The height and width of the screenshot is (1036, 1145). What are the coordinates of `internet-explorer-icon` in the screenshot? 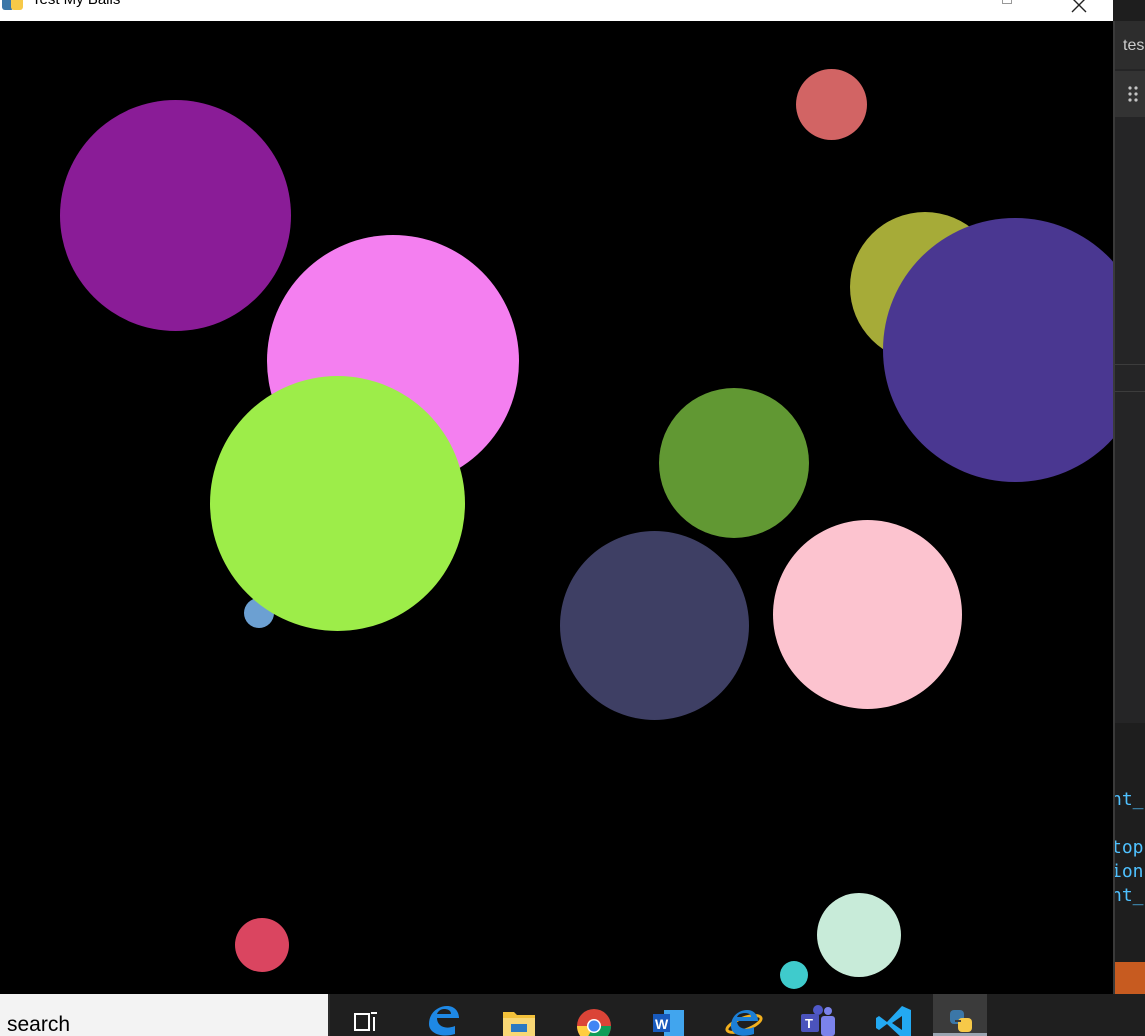 It's located at (744, 1023).